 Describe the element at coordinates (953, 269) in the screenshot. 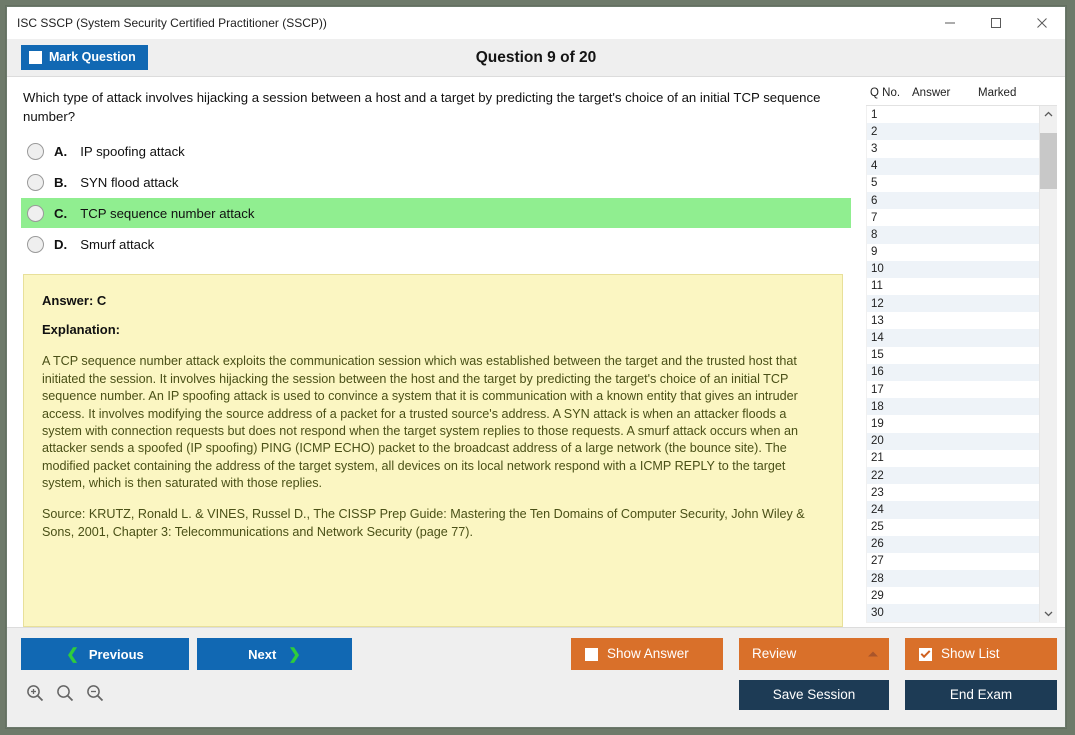

I see `question-list-row: 10` at that location.